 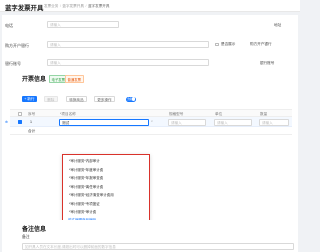 What do you see at coordinates (158, 246) in the screenshot?
I see `remark-input: 如开具人员在文本长度,请超出时可以删掉前面的数字信息` at bounding box center [158, 246].